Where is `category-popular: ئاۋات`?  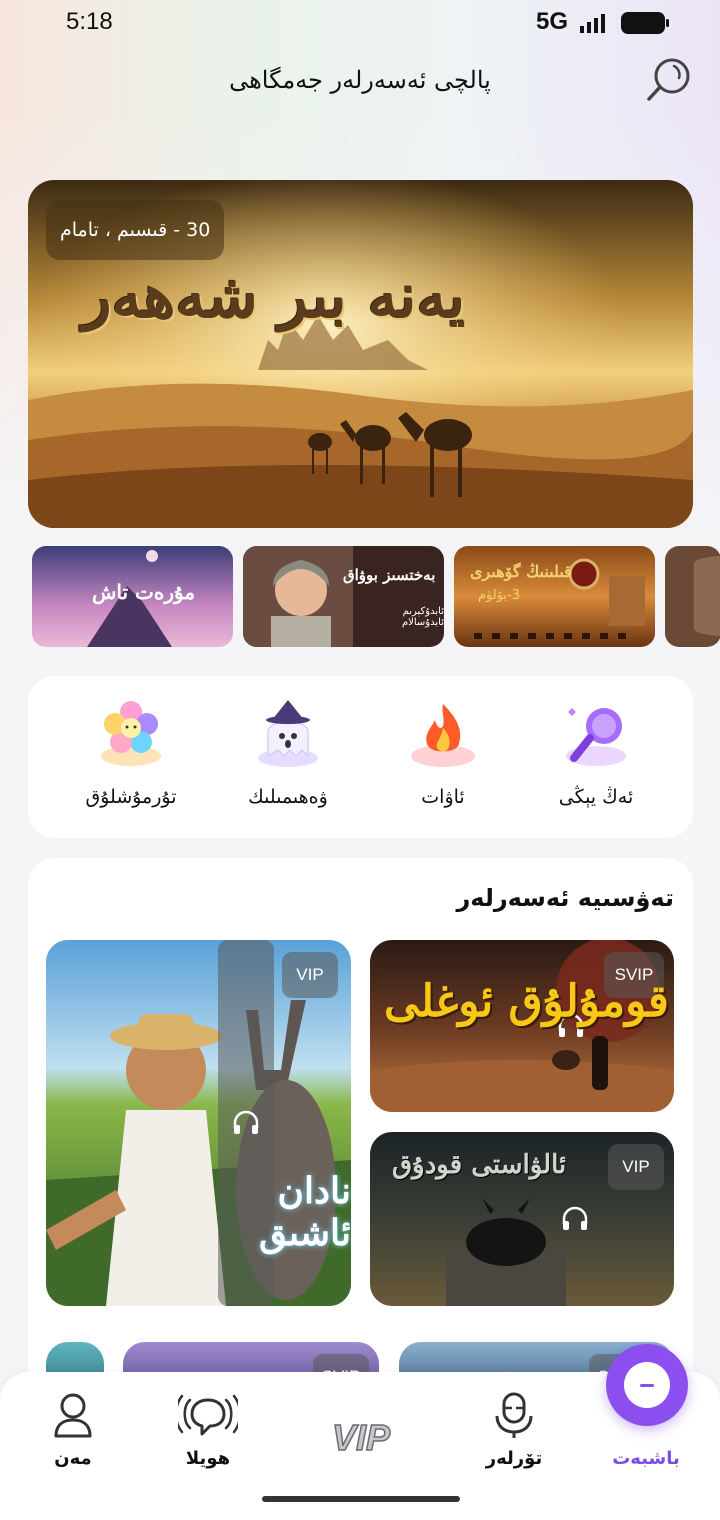 category-popular: ئاۋات is located at coordinates (443, 758).